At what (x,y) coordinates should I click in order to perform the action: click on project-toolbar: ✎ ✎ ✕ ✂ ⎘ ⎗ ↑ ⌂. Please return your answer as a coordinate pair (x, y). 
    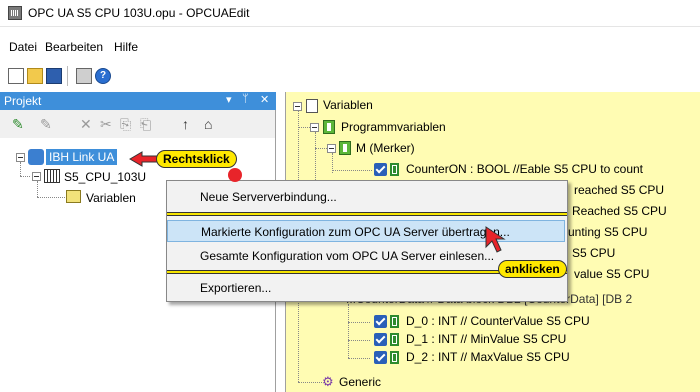
    Looking at the image, I should click on (138, 124).